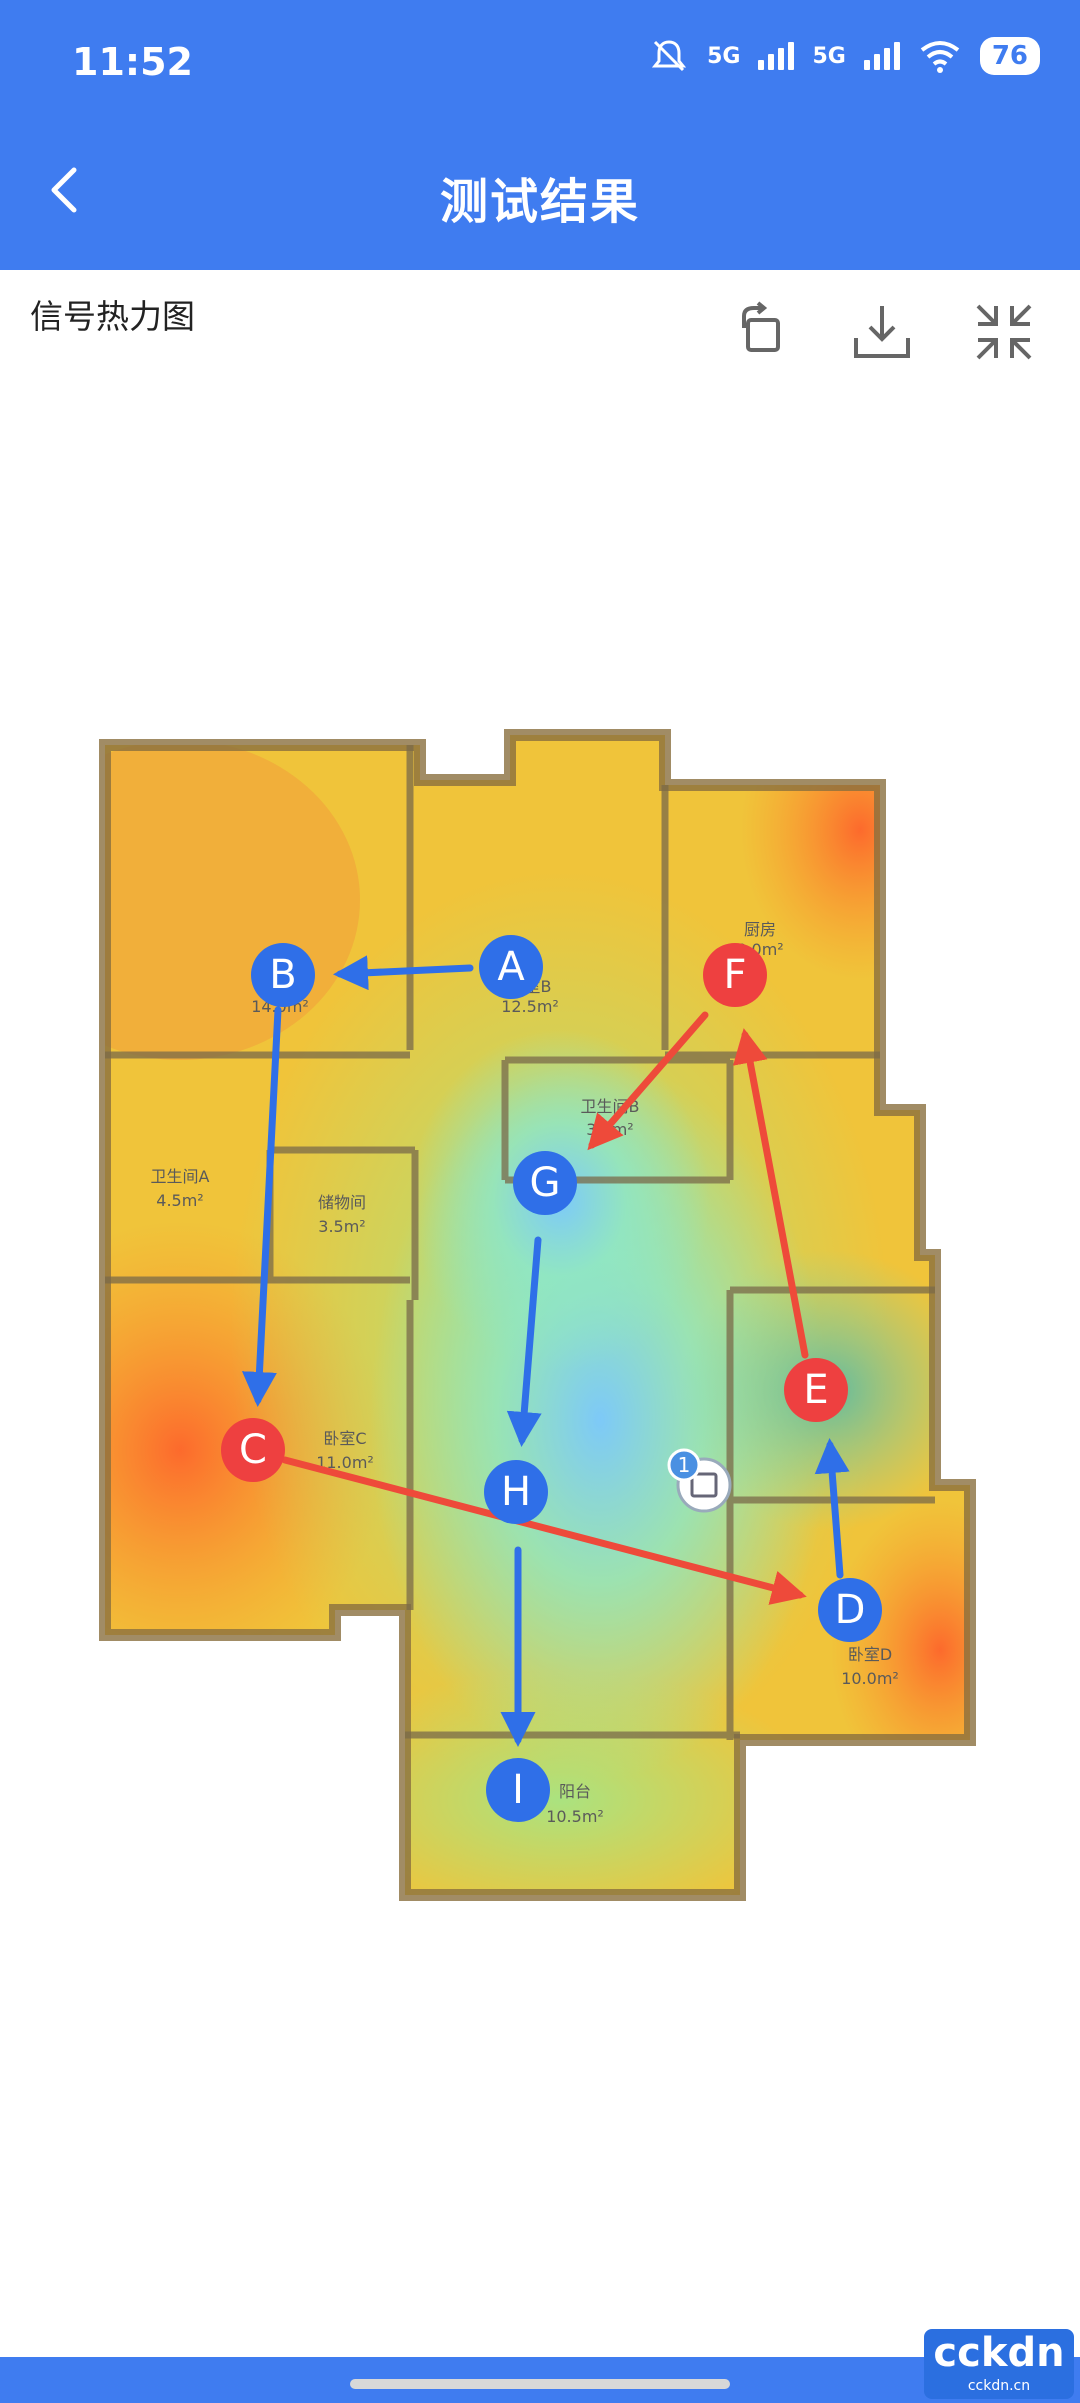 The width and height of the screenshot is (1080, 2403). Describe the element at coordinates (539, 202) in the screenshot. I see `page-title: 测试结果` at that location.